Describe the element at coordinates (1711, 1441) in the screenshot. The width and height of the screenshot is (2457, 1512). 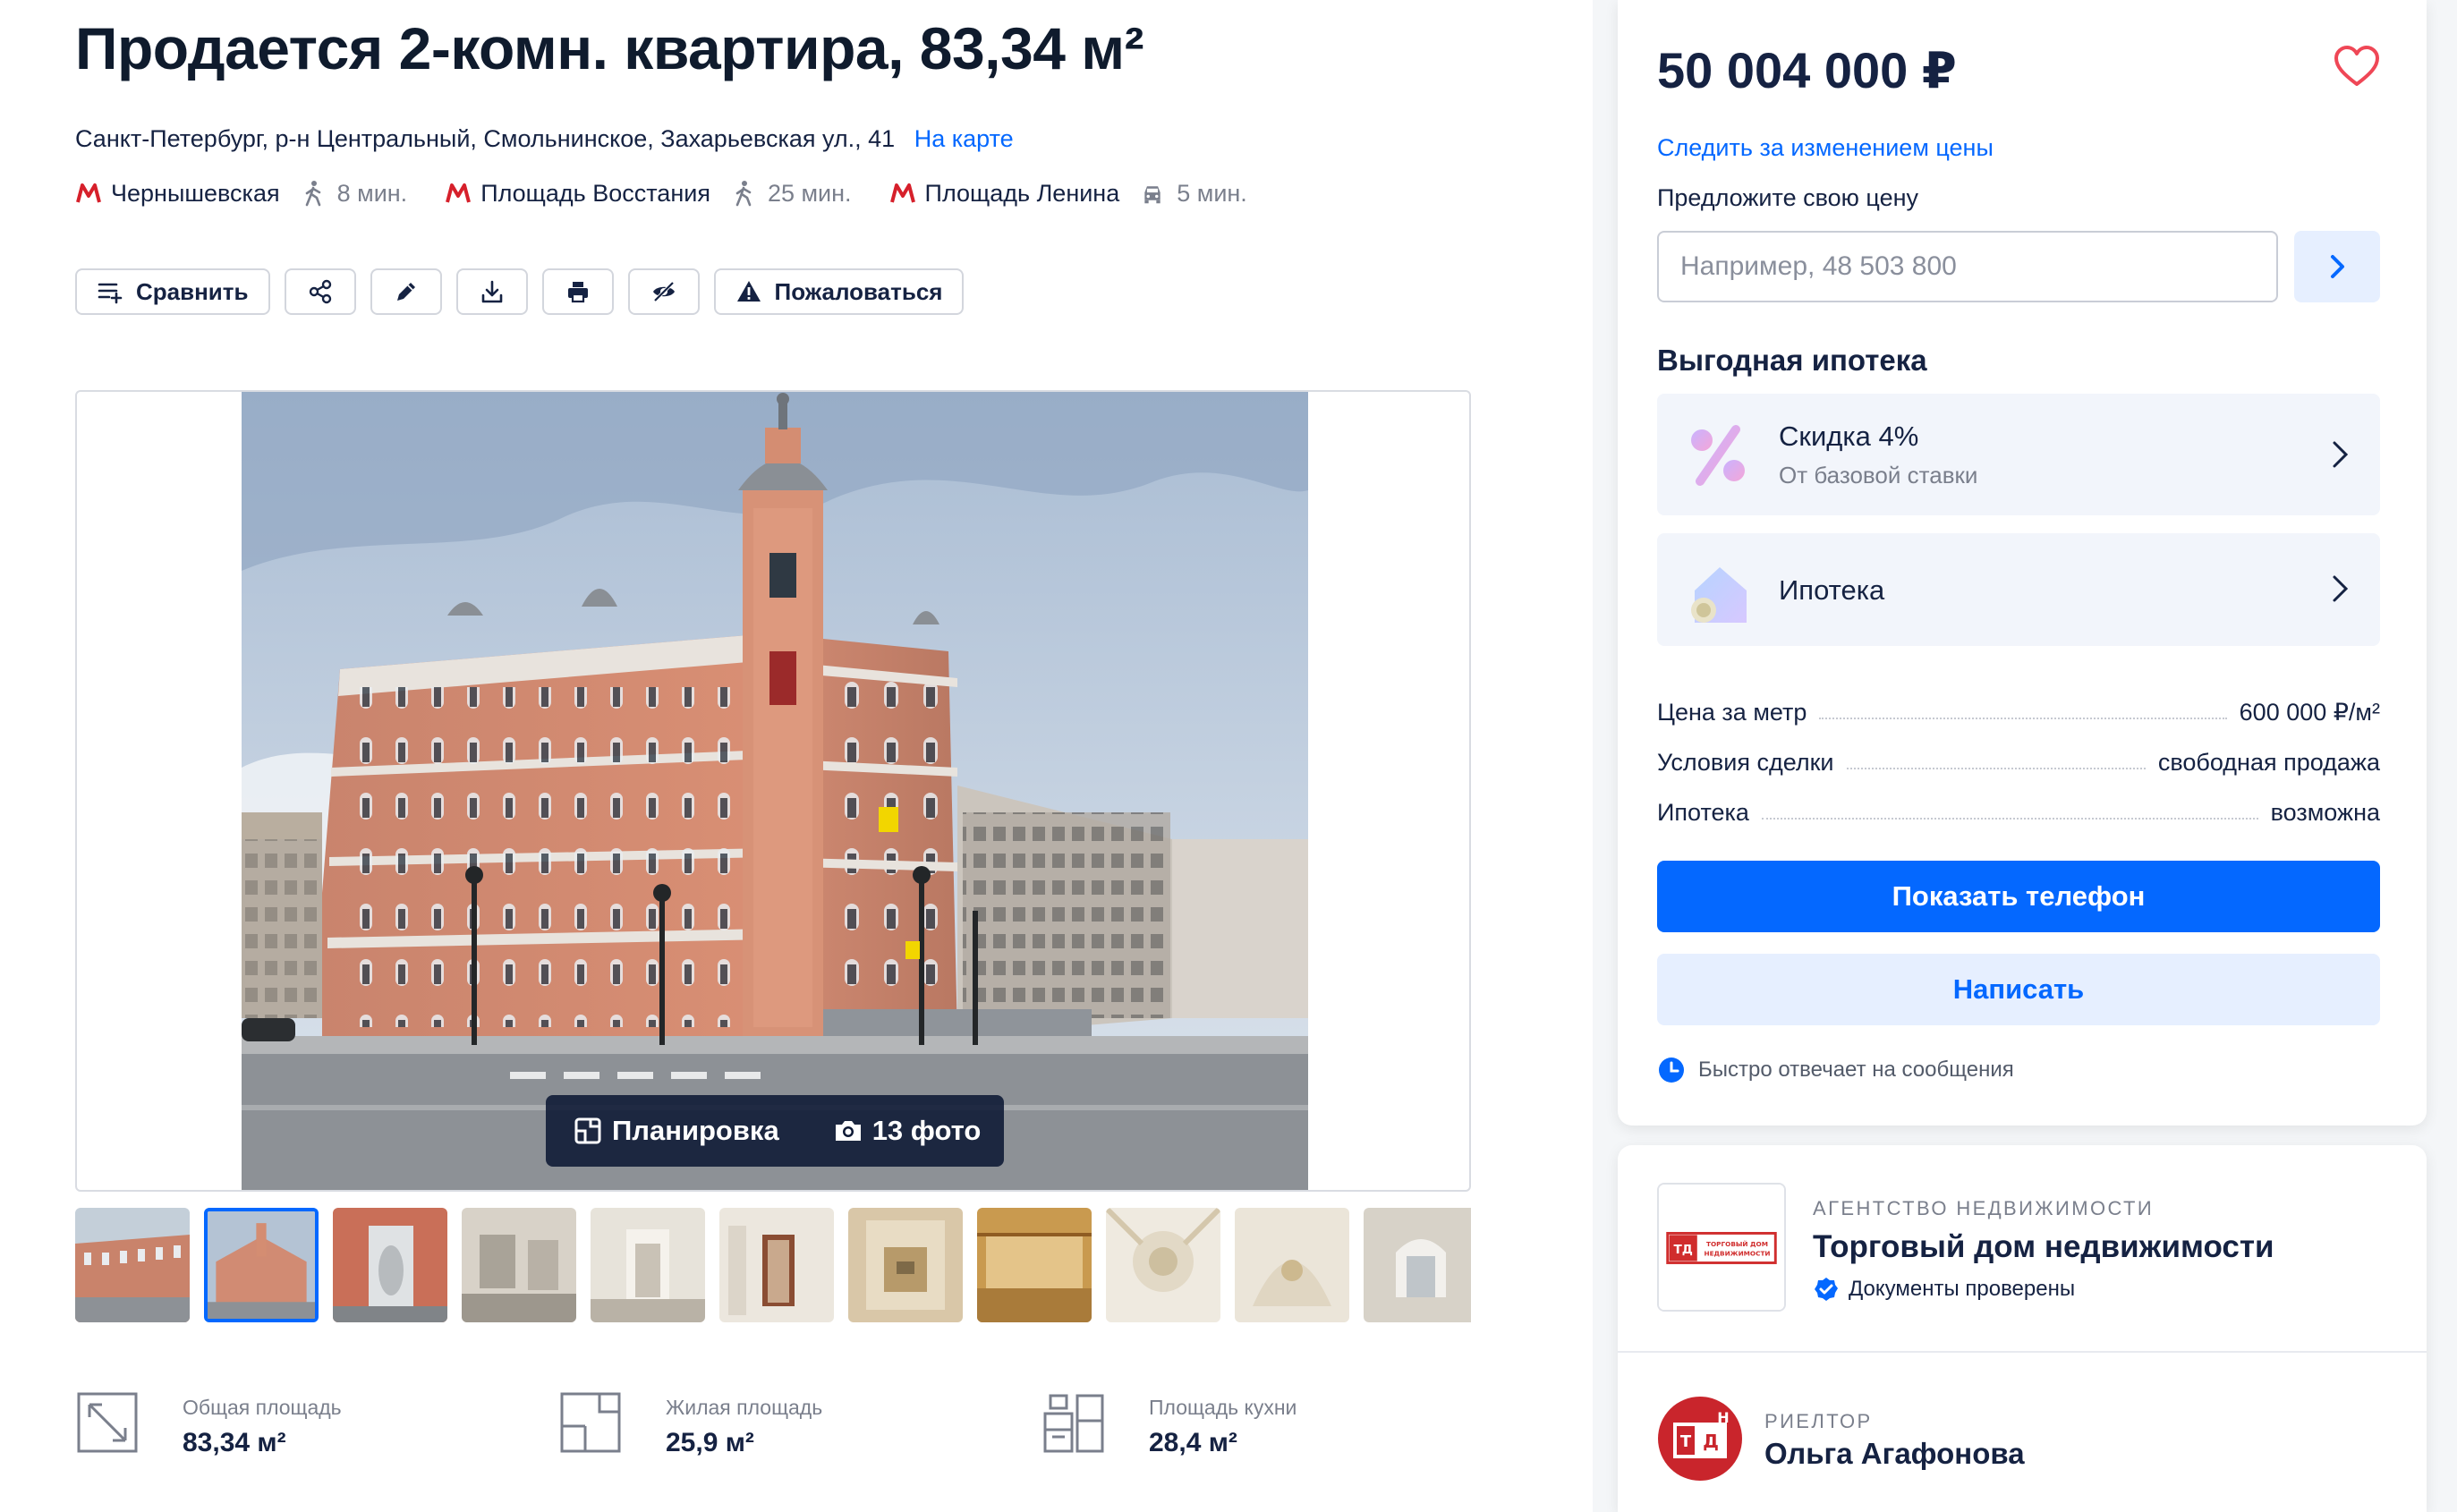
I see `svg-text: Д` at that location.